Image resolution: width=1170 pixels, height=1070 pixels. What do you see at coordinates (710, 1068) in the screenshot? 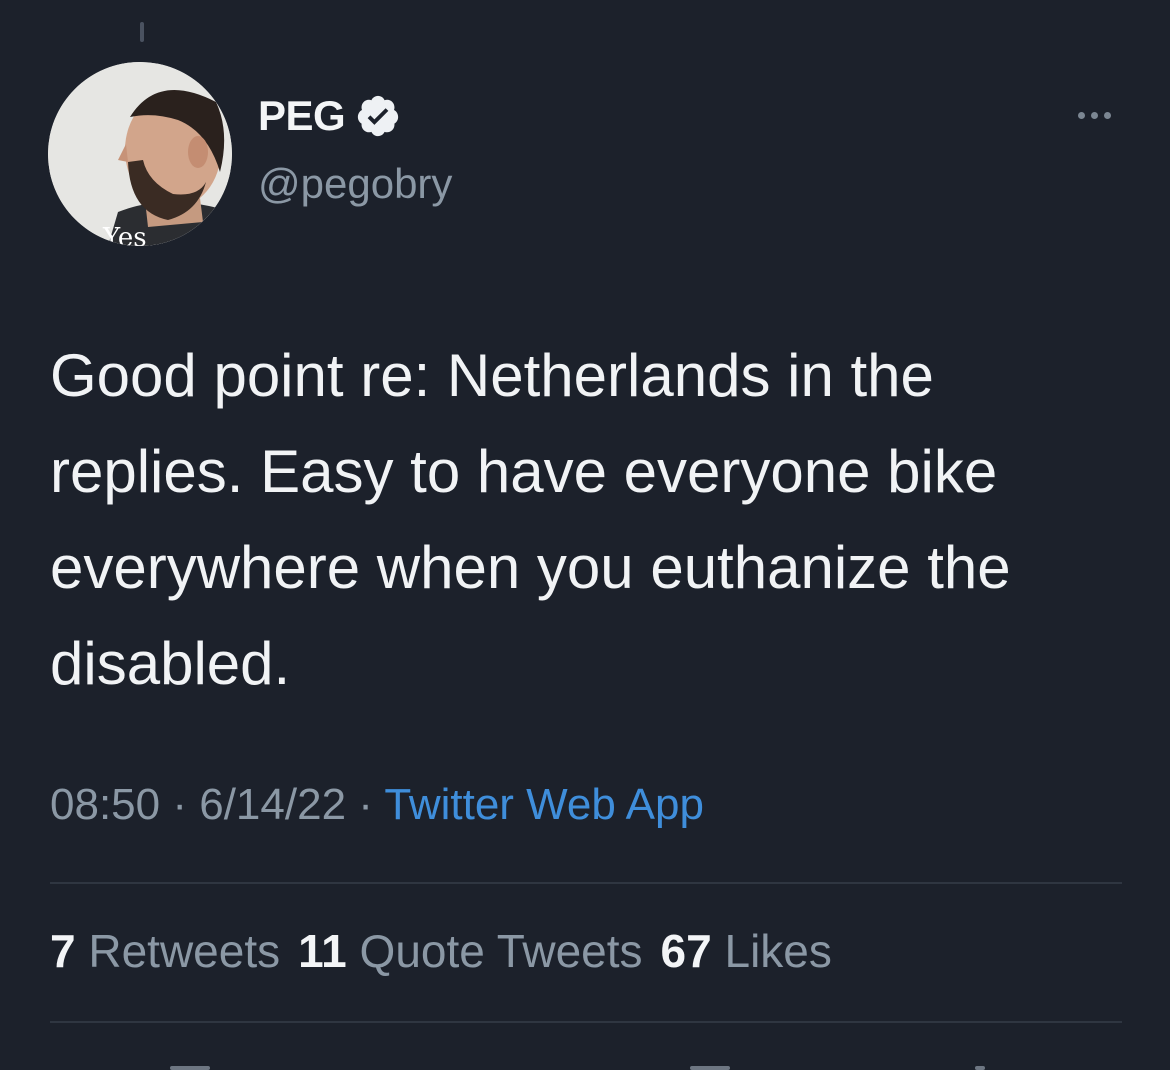
I see `like-icon` at bounding box center [710, 1068].